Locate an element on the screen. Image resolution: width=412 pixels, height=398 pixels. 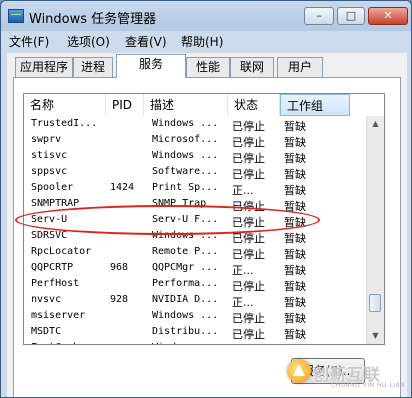
menu-help: 帮助(H) is located at coordinates (202, 41).